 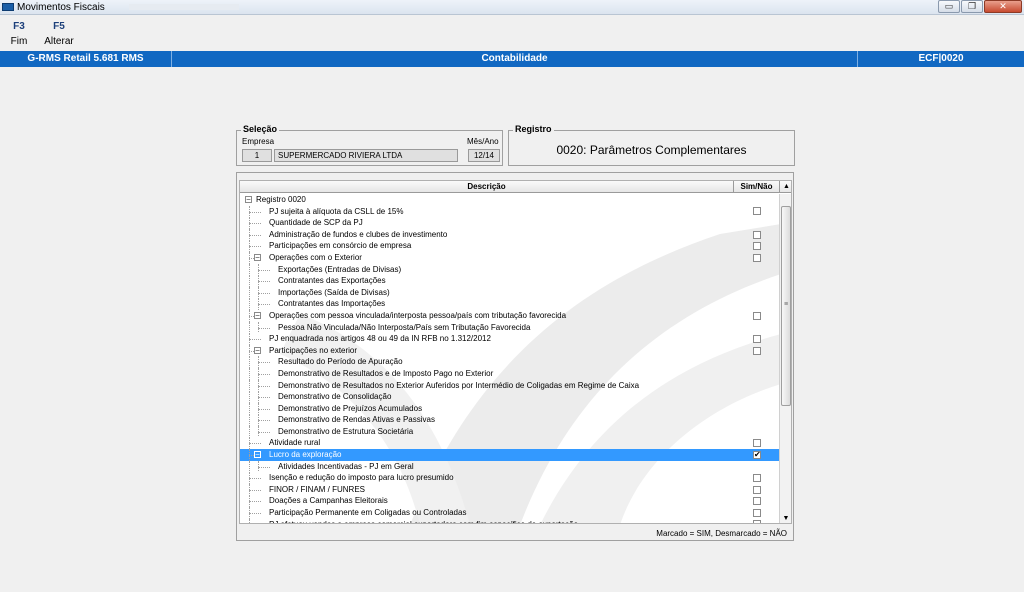 I want to click on scrollbar-thumb: ≡, so click(x=786, y=306).